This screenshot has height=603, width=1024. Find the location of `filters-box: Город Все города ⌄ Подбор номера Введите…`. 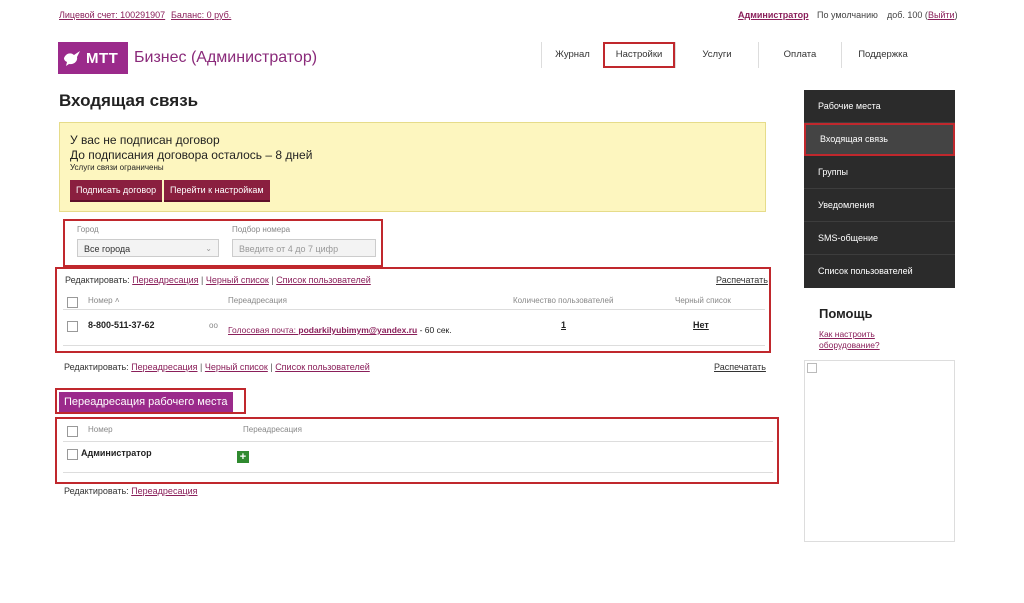

filters-box: Город Все города ⌄ Подбор номера Введите… is located at coordinates (223, 243).